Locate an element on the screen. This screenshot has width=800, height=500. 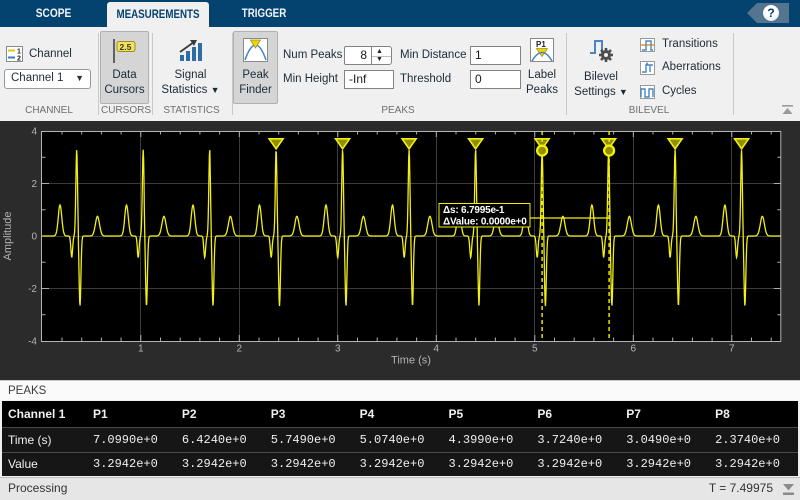
svg-text: 2.5 is located at coordinates (126, 47).